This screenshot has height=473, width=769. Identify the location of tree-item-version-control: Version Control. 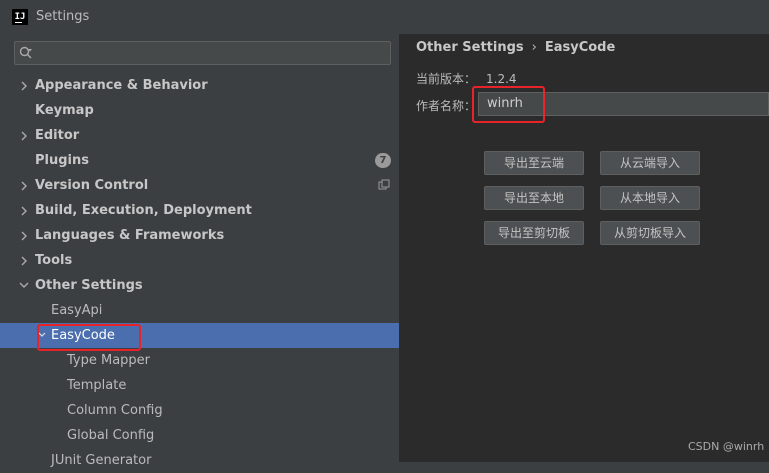
(199, 185).